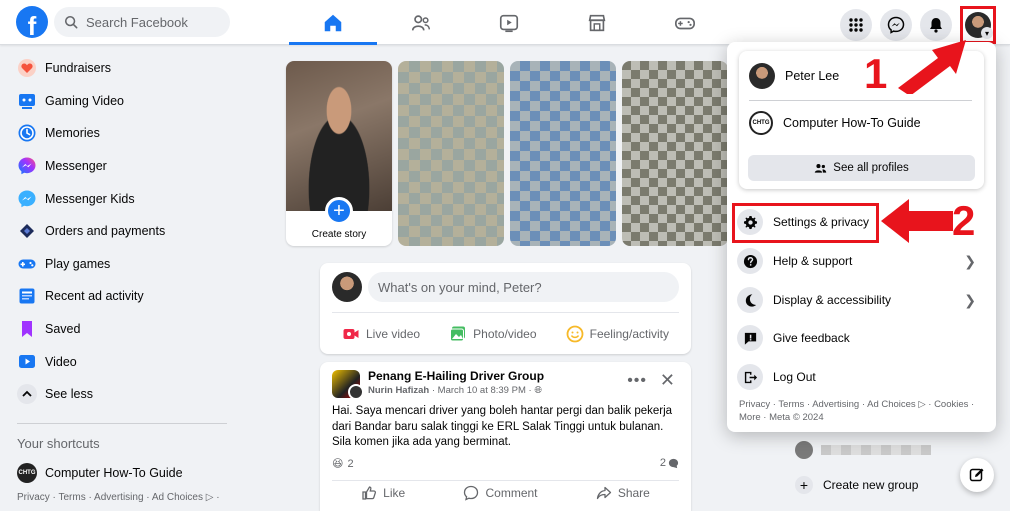 The width and height of the screenshot is (1010, 511). Describe the element at coordinates (750, 377) in the screenshot. I see `logout-icon` at that location.